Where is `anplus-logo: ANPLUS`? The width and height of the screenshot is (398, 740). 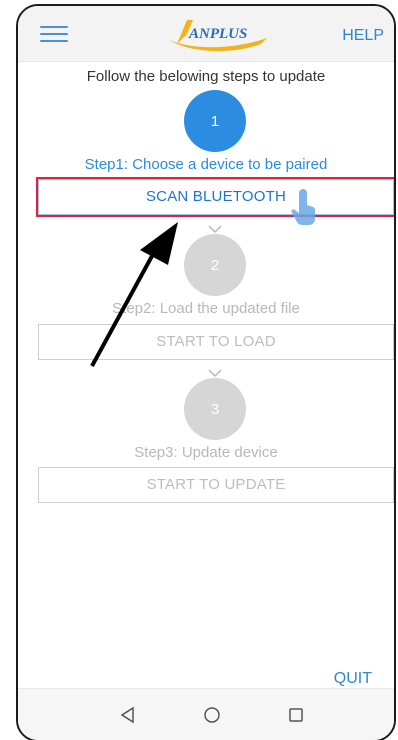
anplus-logo: ANPLUS is located at coordinates (218, 34).